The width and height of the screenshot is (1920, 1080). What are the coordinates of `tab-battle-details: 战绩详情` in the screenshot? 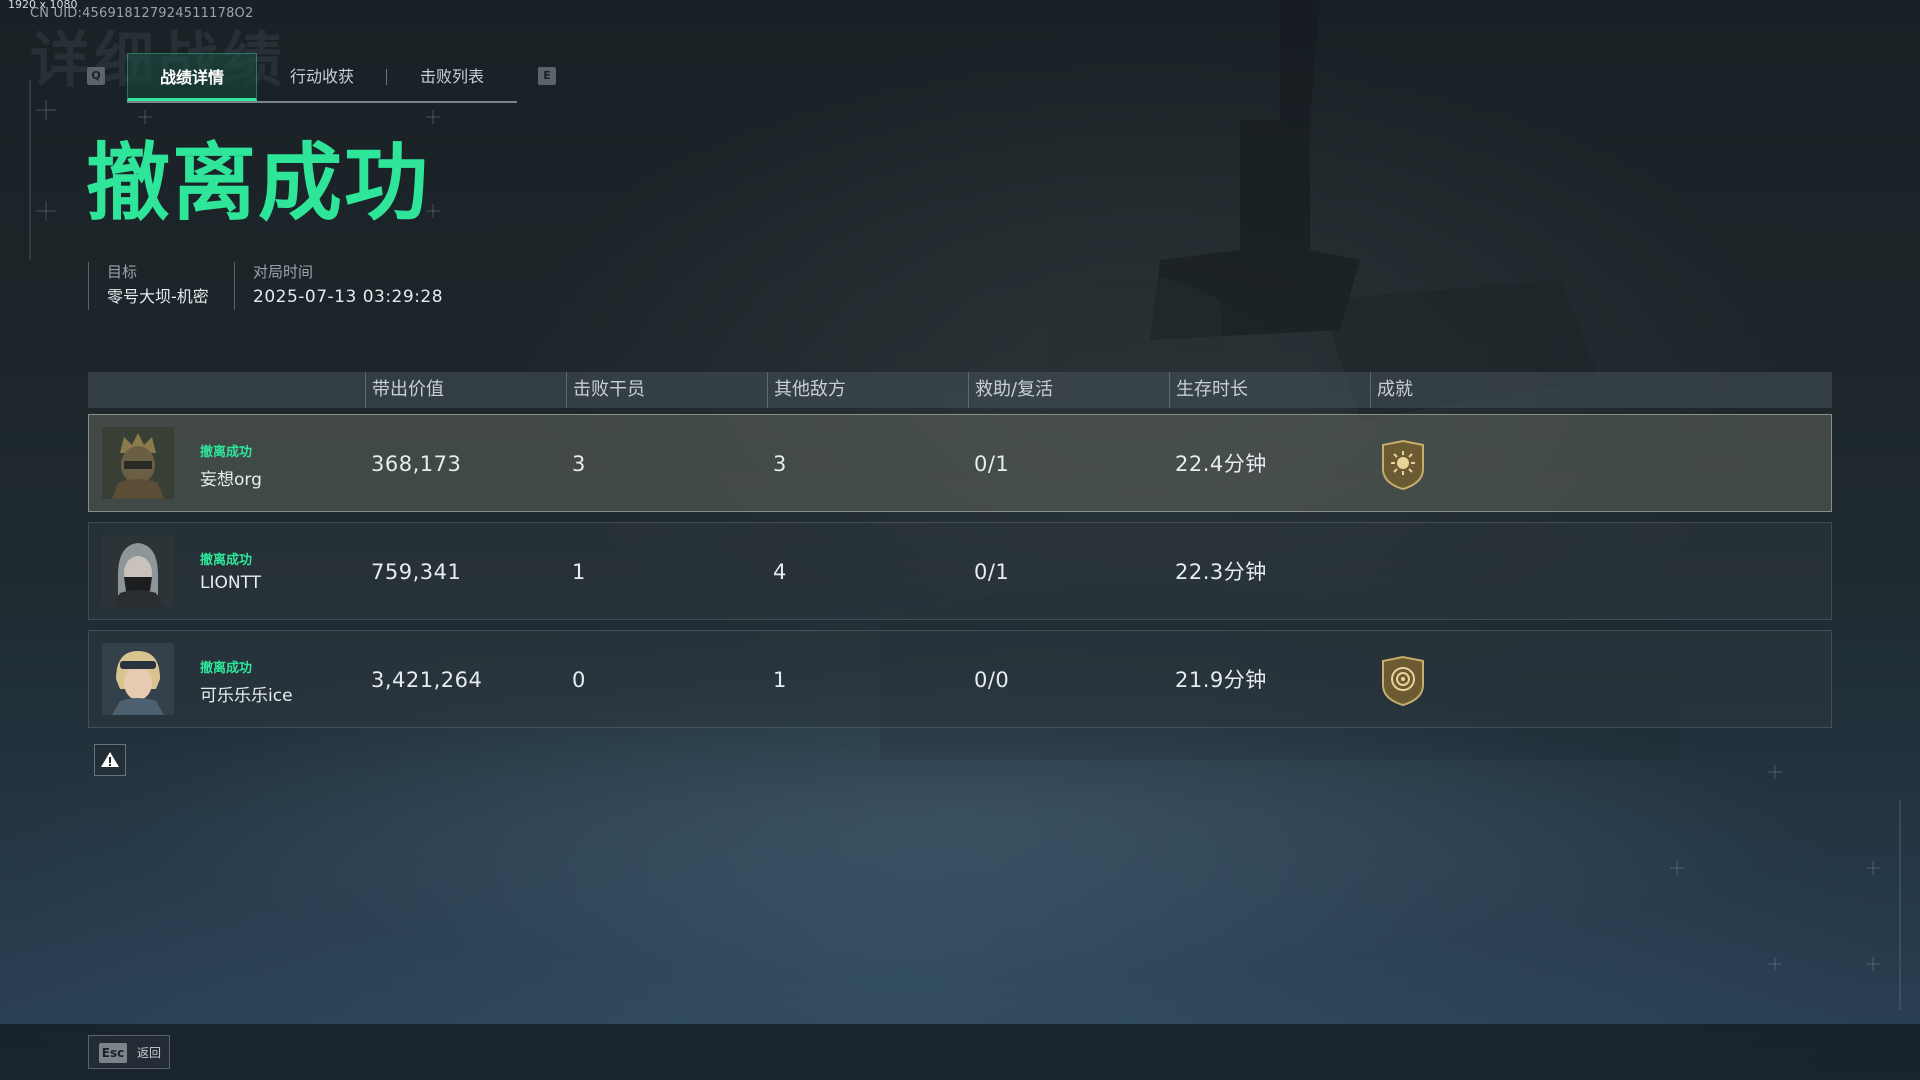 It's located at (192, 77).